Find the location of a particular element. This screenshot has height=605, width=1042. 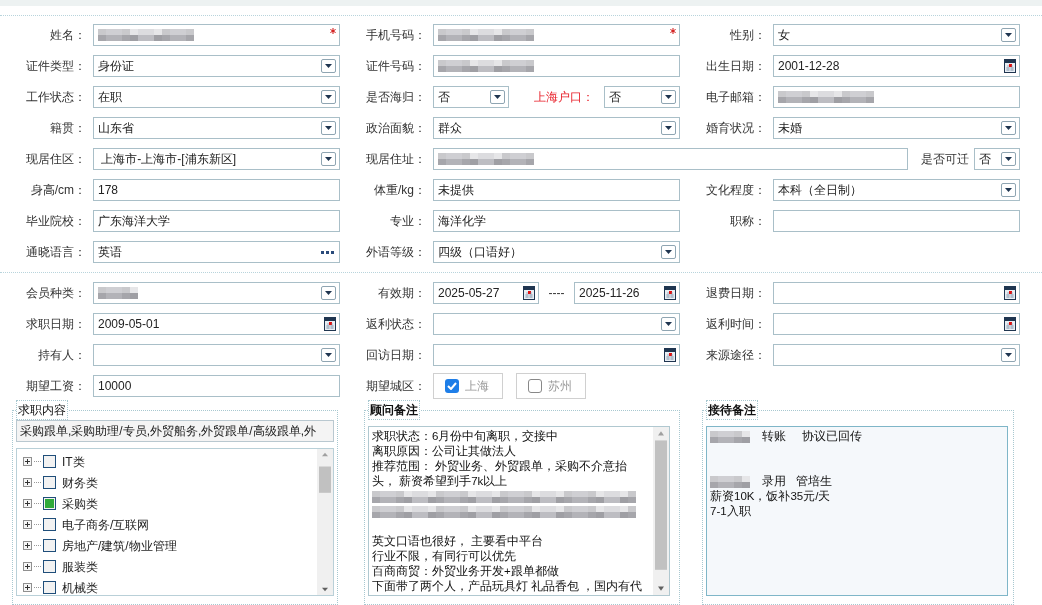

field-label: 期望城区： is located at coordinates (395, 386).